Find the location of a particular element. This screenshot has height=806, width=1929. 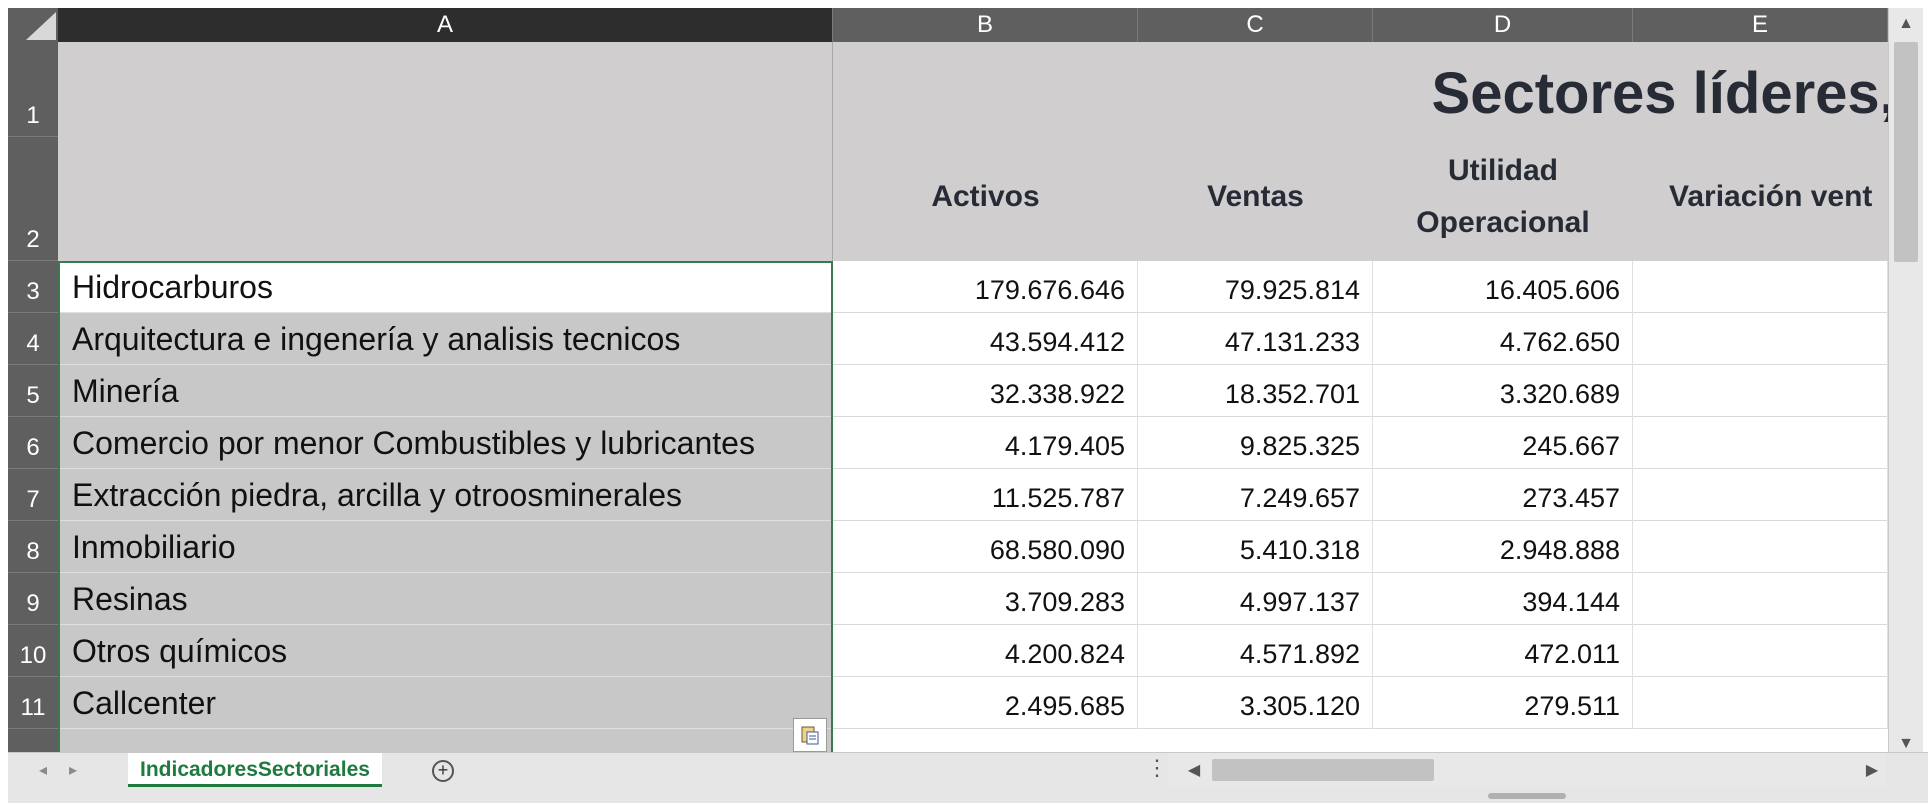

cell-ventas: 9.825.325 is located at coordinates (1255, 443).